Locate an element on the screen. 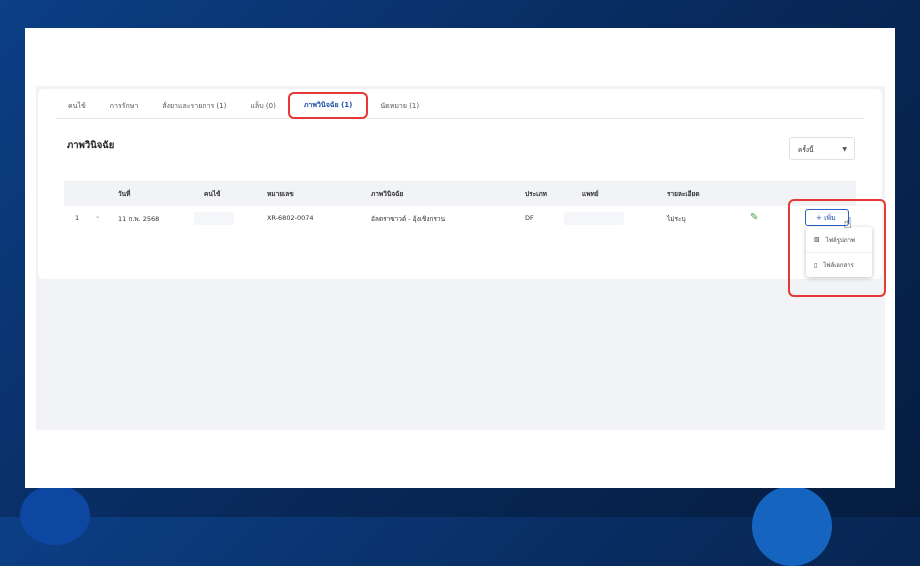 The width and height of the screenshot is (920, 566). hand-cursor-icon: ☝ is located at coordinates (848, 223).